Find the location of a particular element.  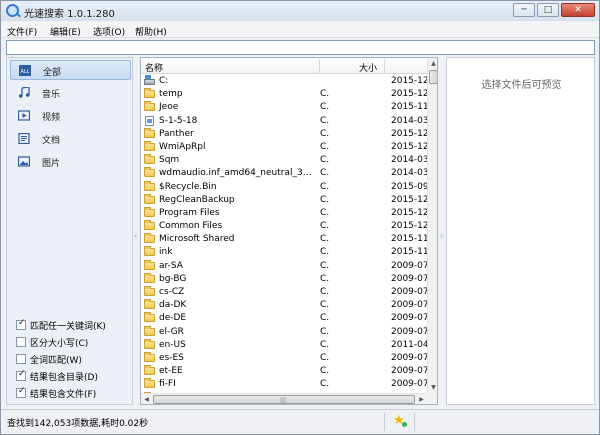

vertical-scrollbar: ▲ ▼ is located at coordinates (432, 227).